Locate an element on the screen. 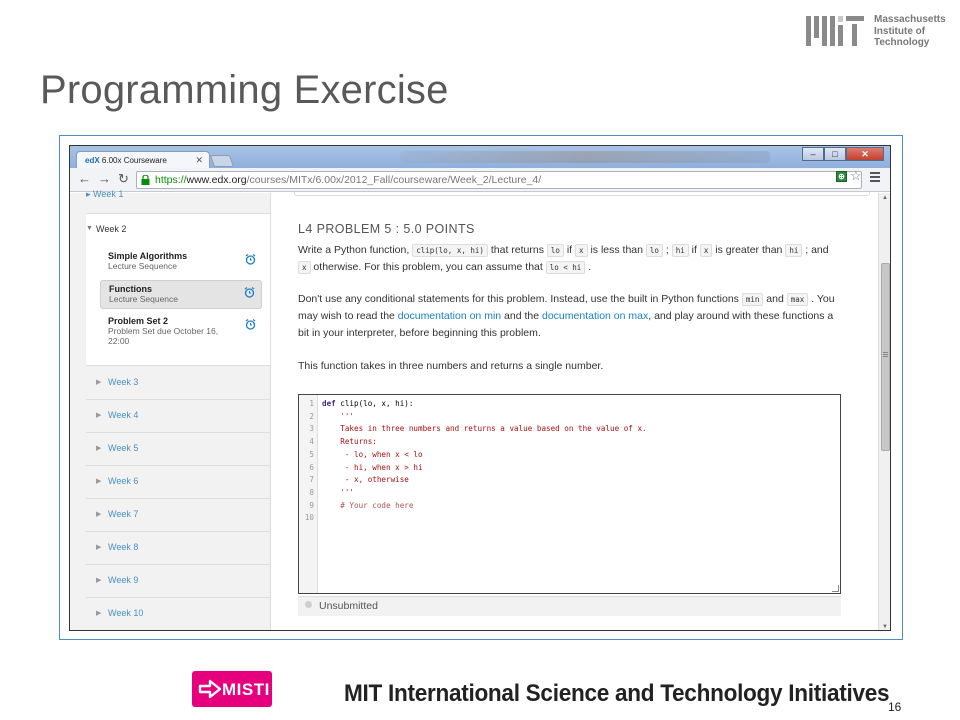 This screenshot has height=720, width=960. alarm-clock-icon is located at coordinates (249, 292).